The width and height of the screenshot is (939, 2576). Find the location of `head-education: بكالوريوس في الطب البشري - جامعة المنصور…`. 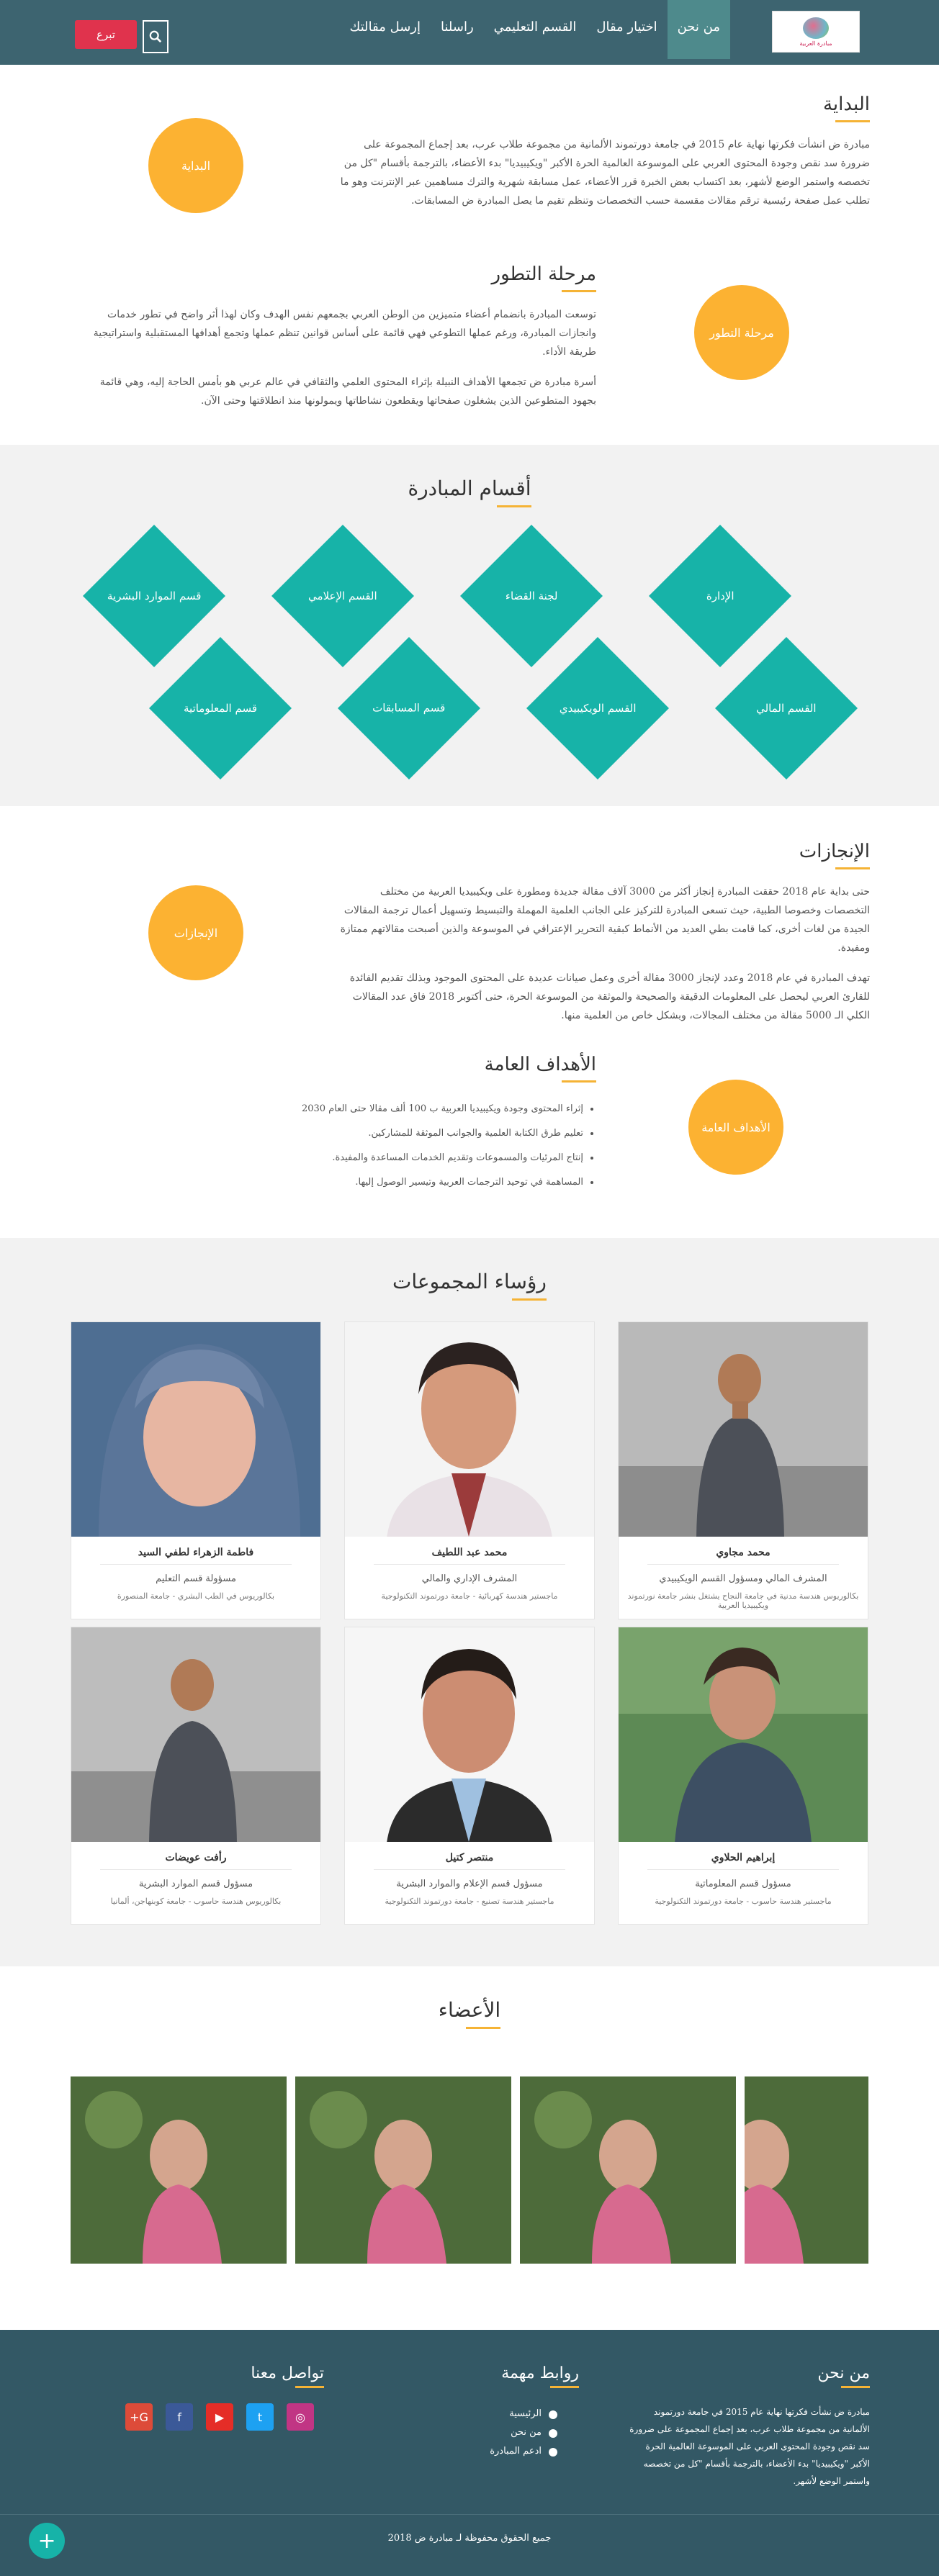

head-education: بكالوريوس في الطب البشري - جامعة المنصور… is located at coordinates (196, 1596).